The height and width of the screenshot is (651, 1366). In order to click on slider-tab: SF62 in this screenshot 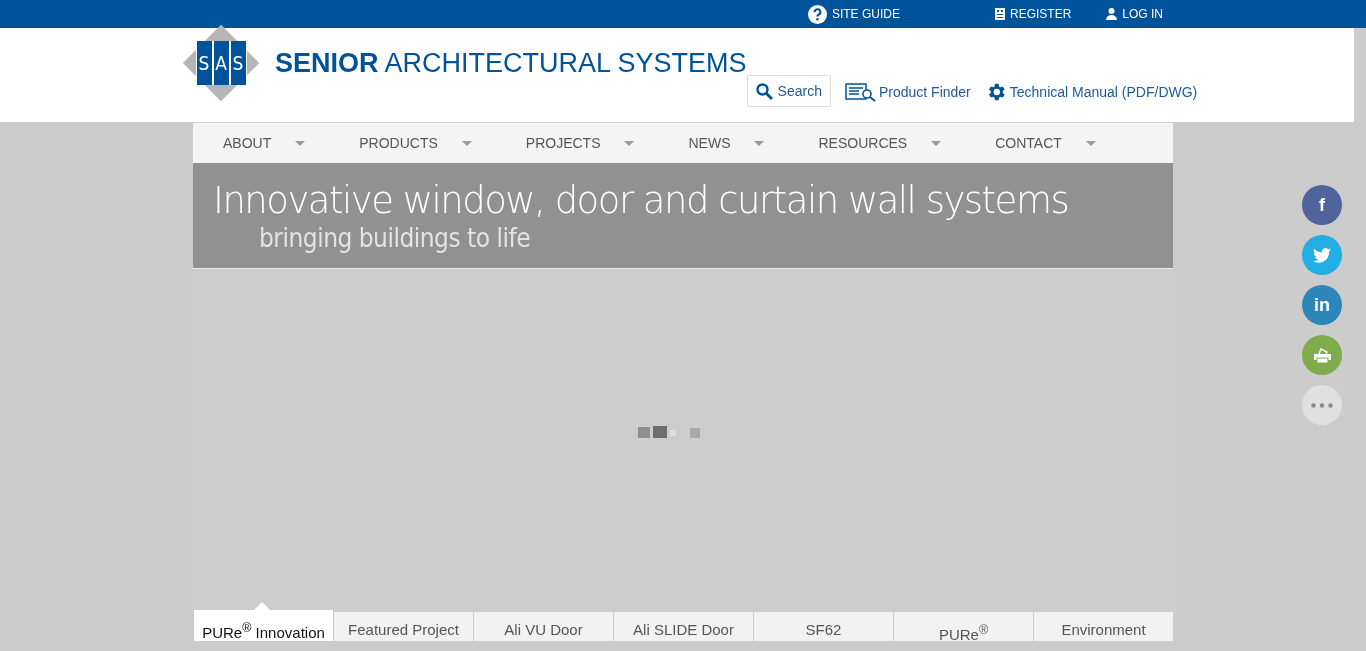, I will do `click(823, 626)`.